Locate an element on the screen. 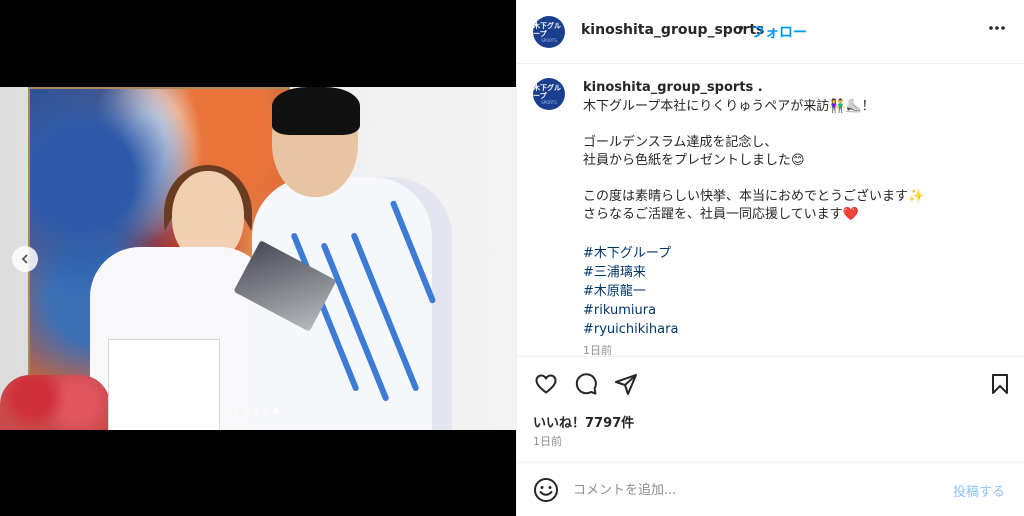 The height and width of the screenshot is (516, 1024). carousel-prev-button is located at coordinates (25, 259).